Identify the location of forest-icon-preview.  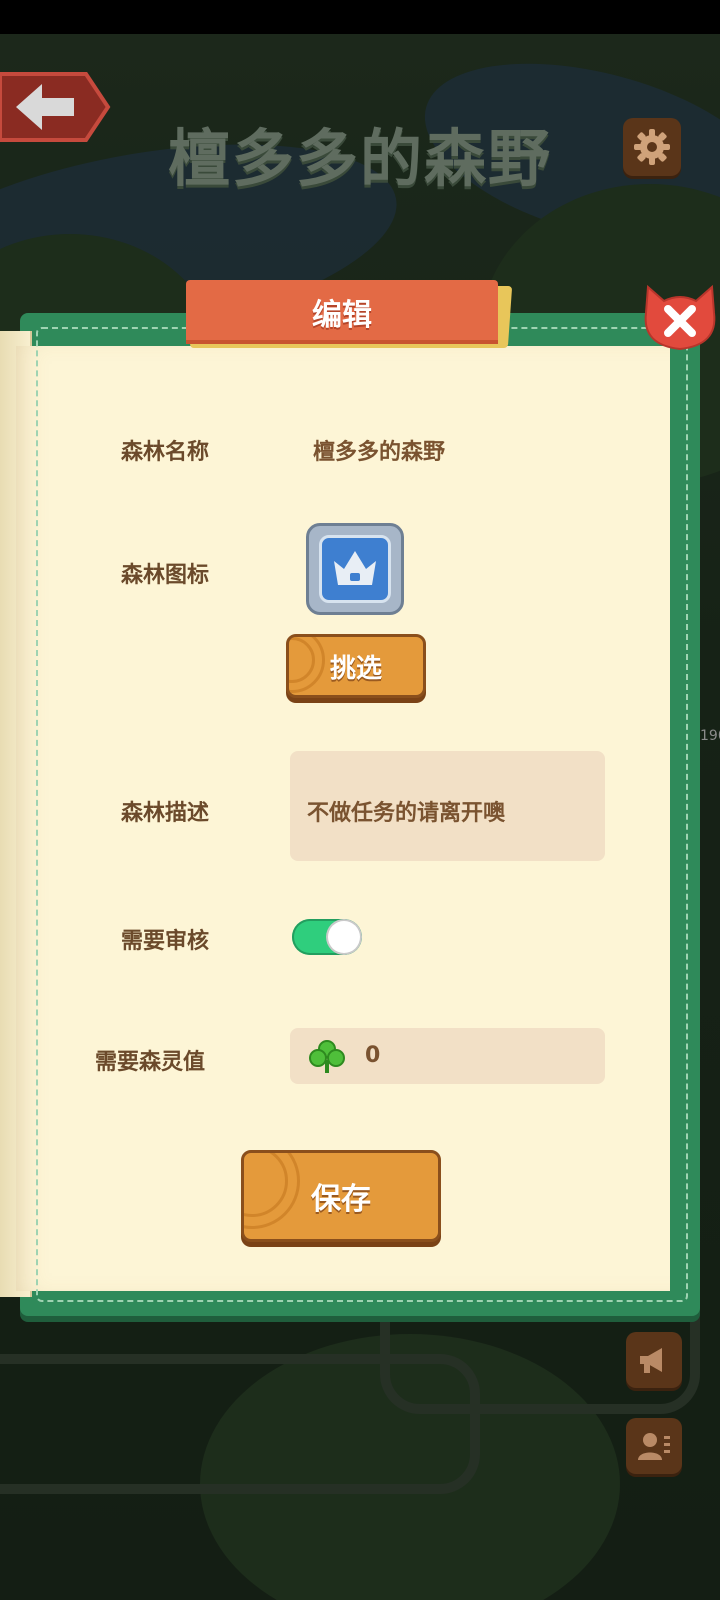
(355, 569).